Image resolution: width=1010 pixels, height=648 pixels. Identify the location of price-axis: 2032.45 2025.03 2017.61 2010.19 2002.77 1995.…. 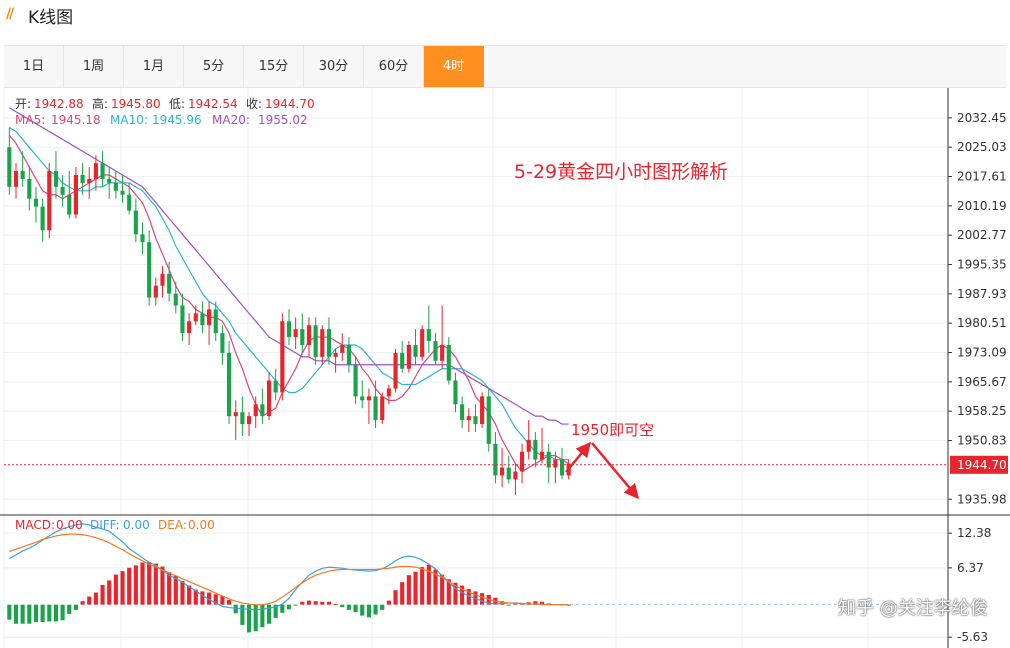
(977, 308).